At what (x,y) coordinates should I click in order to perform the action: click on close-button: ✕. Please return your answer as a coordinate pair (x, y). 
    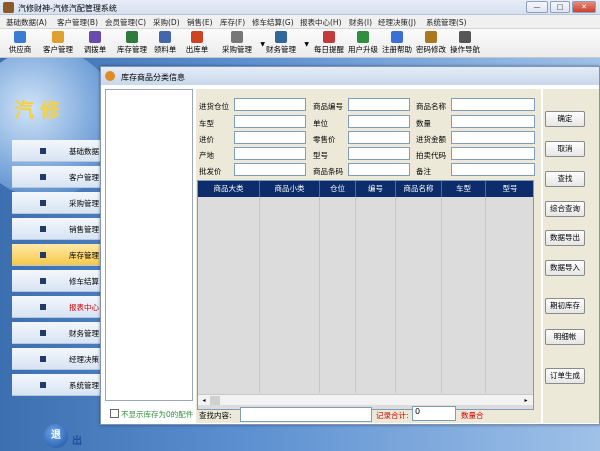
    Looking at the image, I should click on (584, 7).